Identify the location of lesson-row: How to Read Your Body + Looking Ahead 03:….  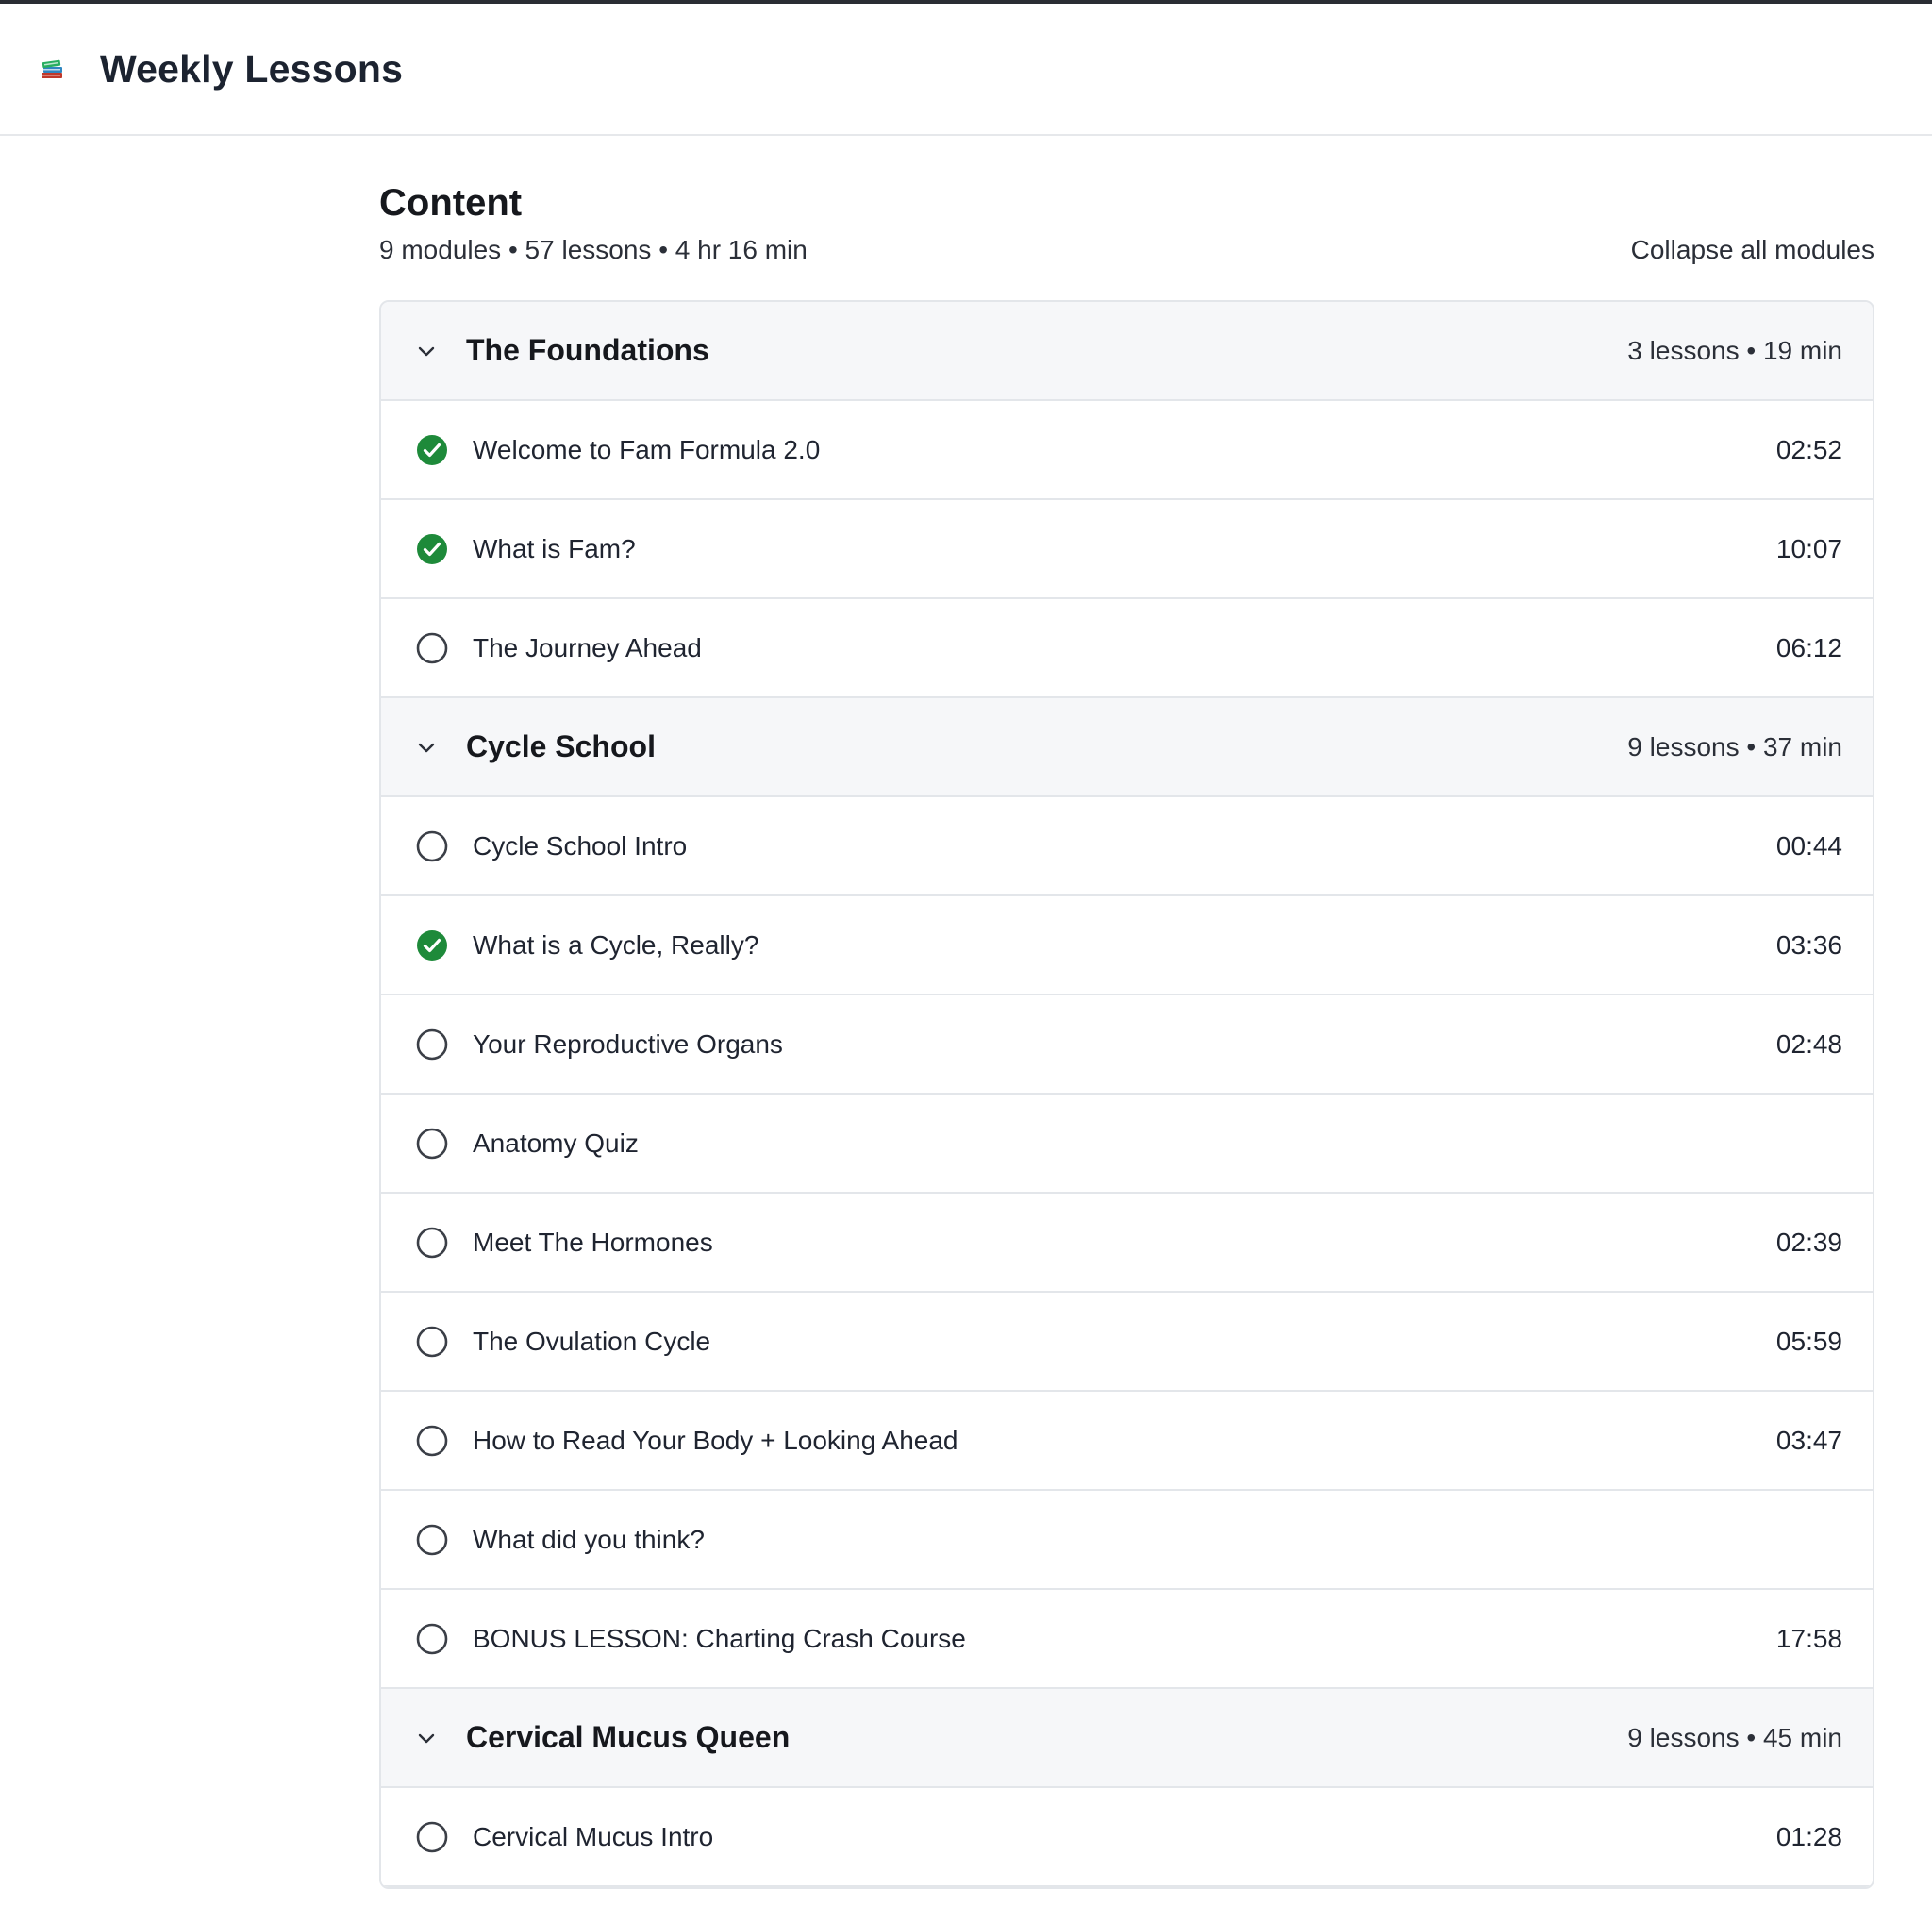
(1127, 1441).